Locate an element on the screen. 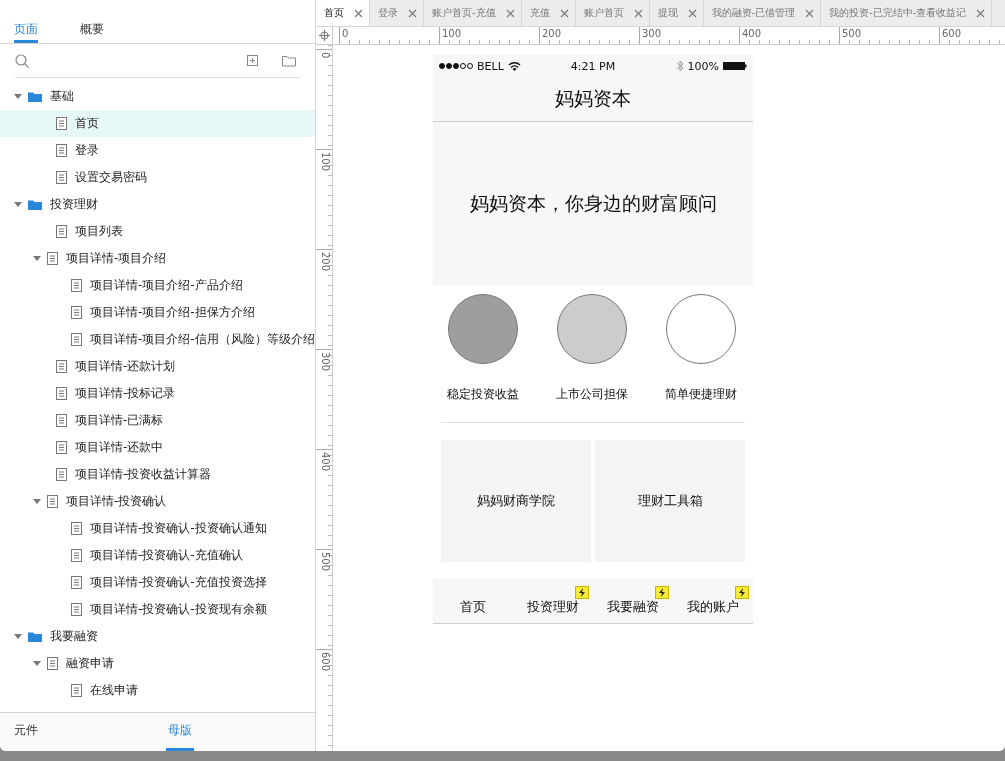 The image size is (1005, 761). banner: 妈妈资本，你身边的财富顾问 is located at coordinates (593, 203).